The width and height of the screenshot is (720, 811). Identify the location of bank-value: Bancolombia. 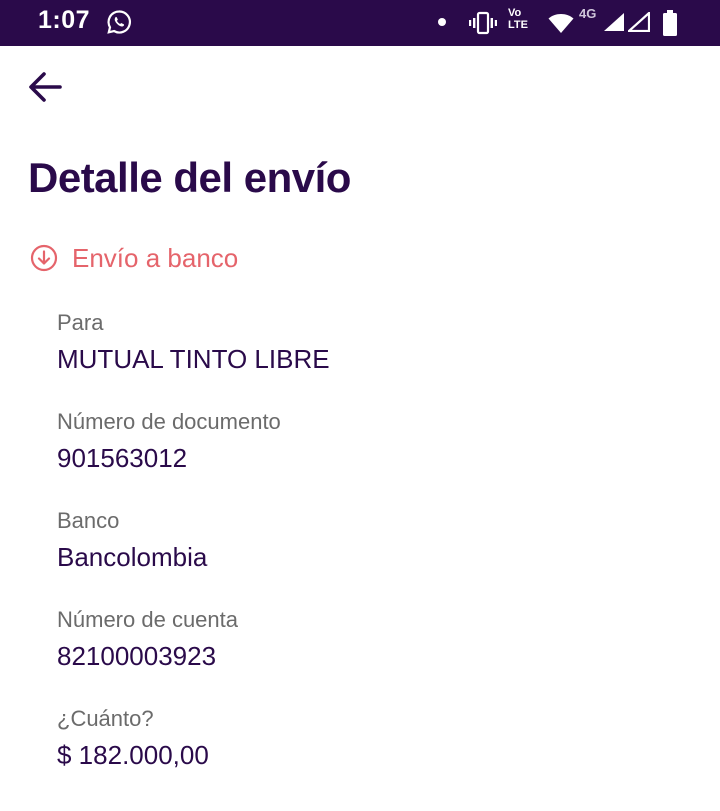
(132, 557).